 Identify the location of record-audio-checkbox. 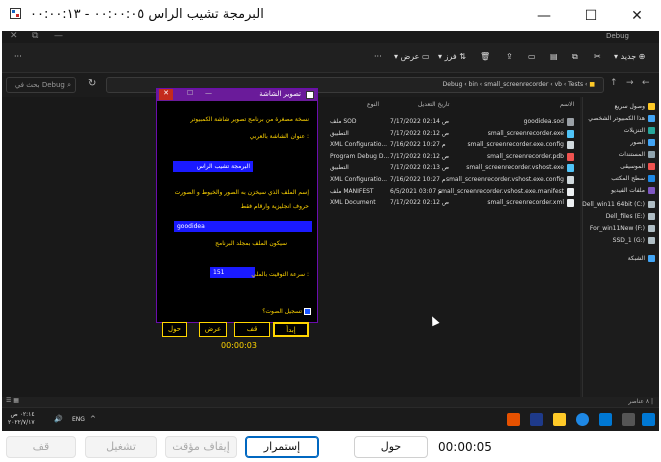
(307, 311).